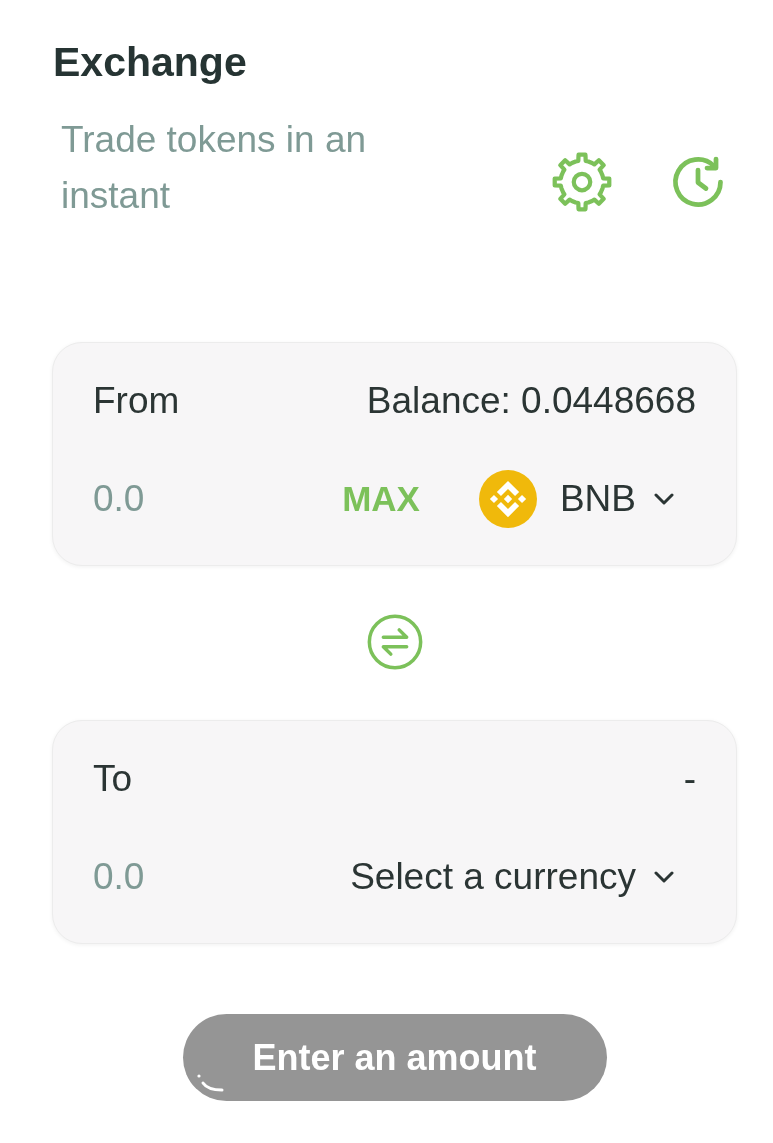 The image size is (773, 1143). What do you see at coordinates (531, 401) in the screenshot?
I see `balance-text: Balance: 0.0448668` at bounding box center [531, 401].